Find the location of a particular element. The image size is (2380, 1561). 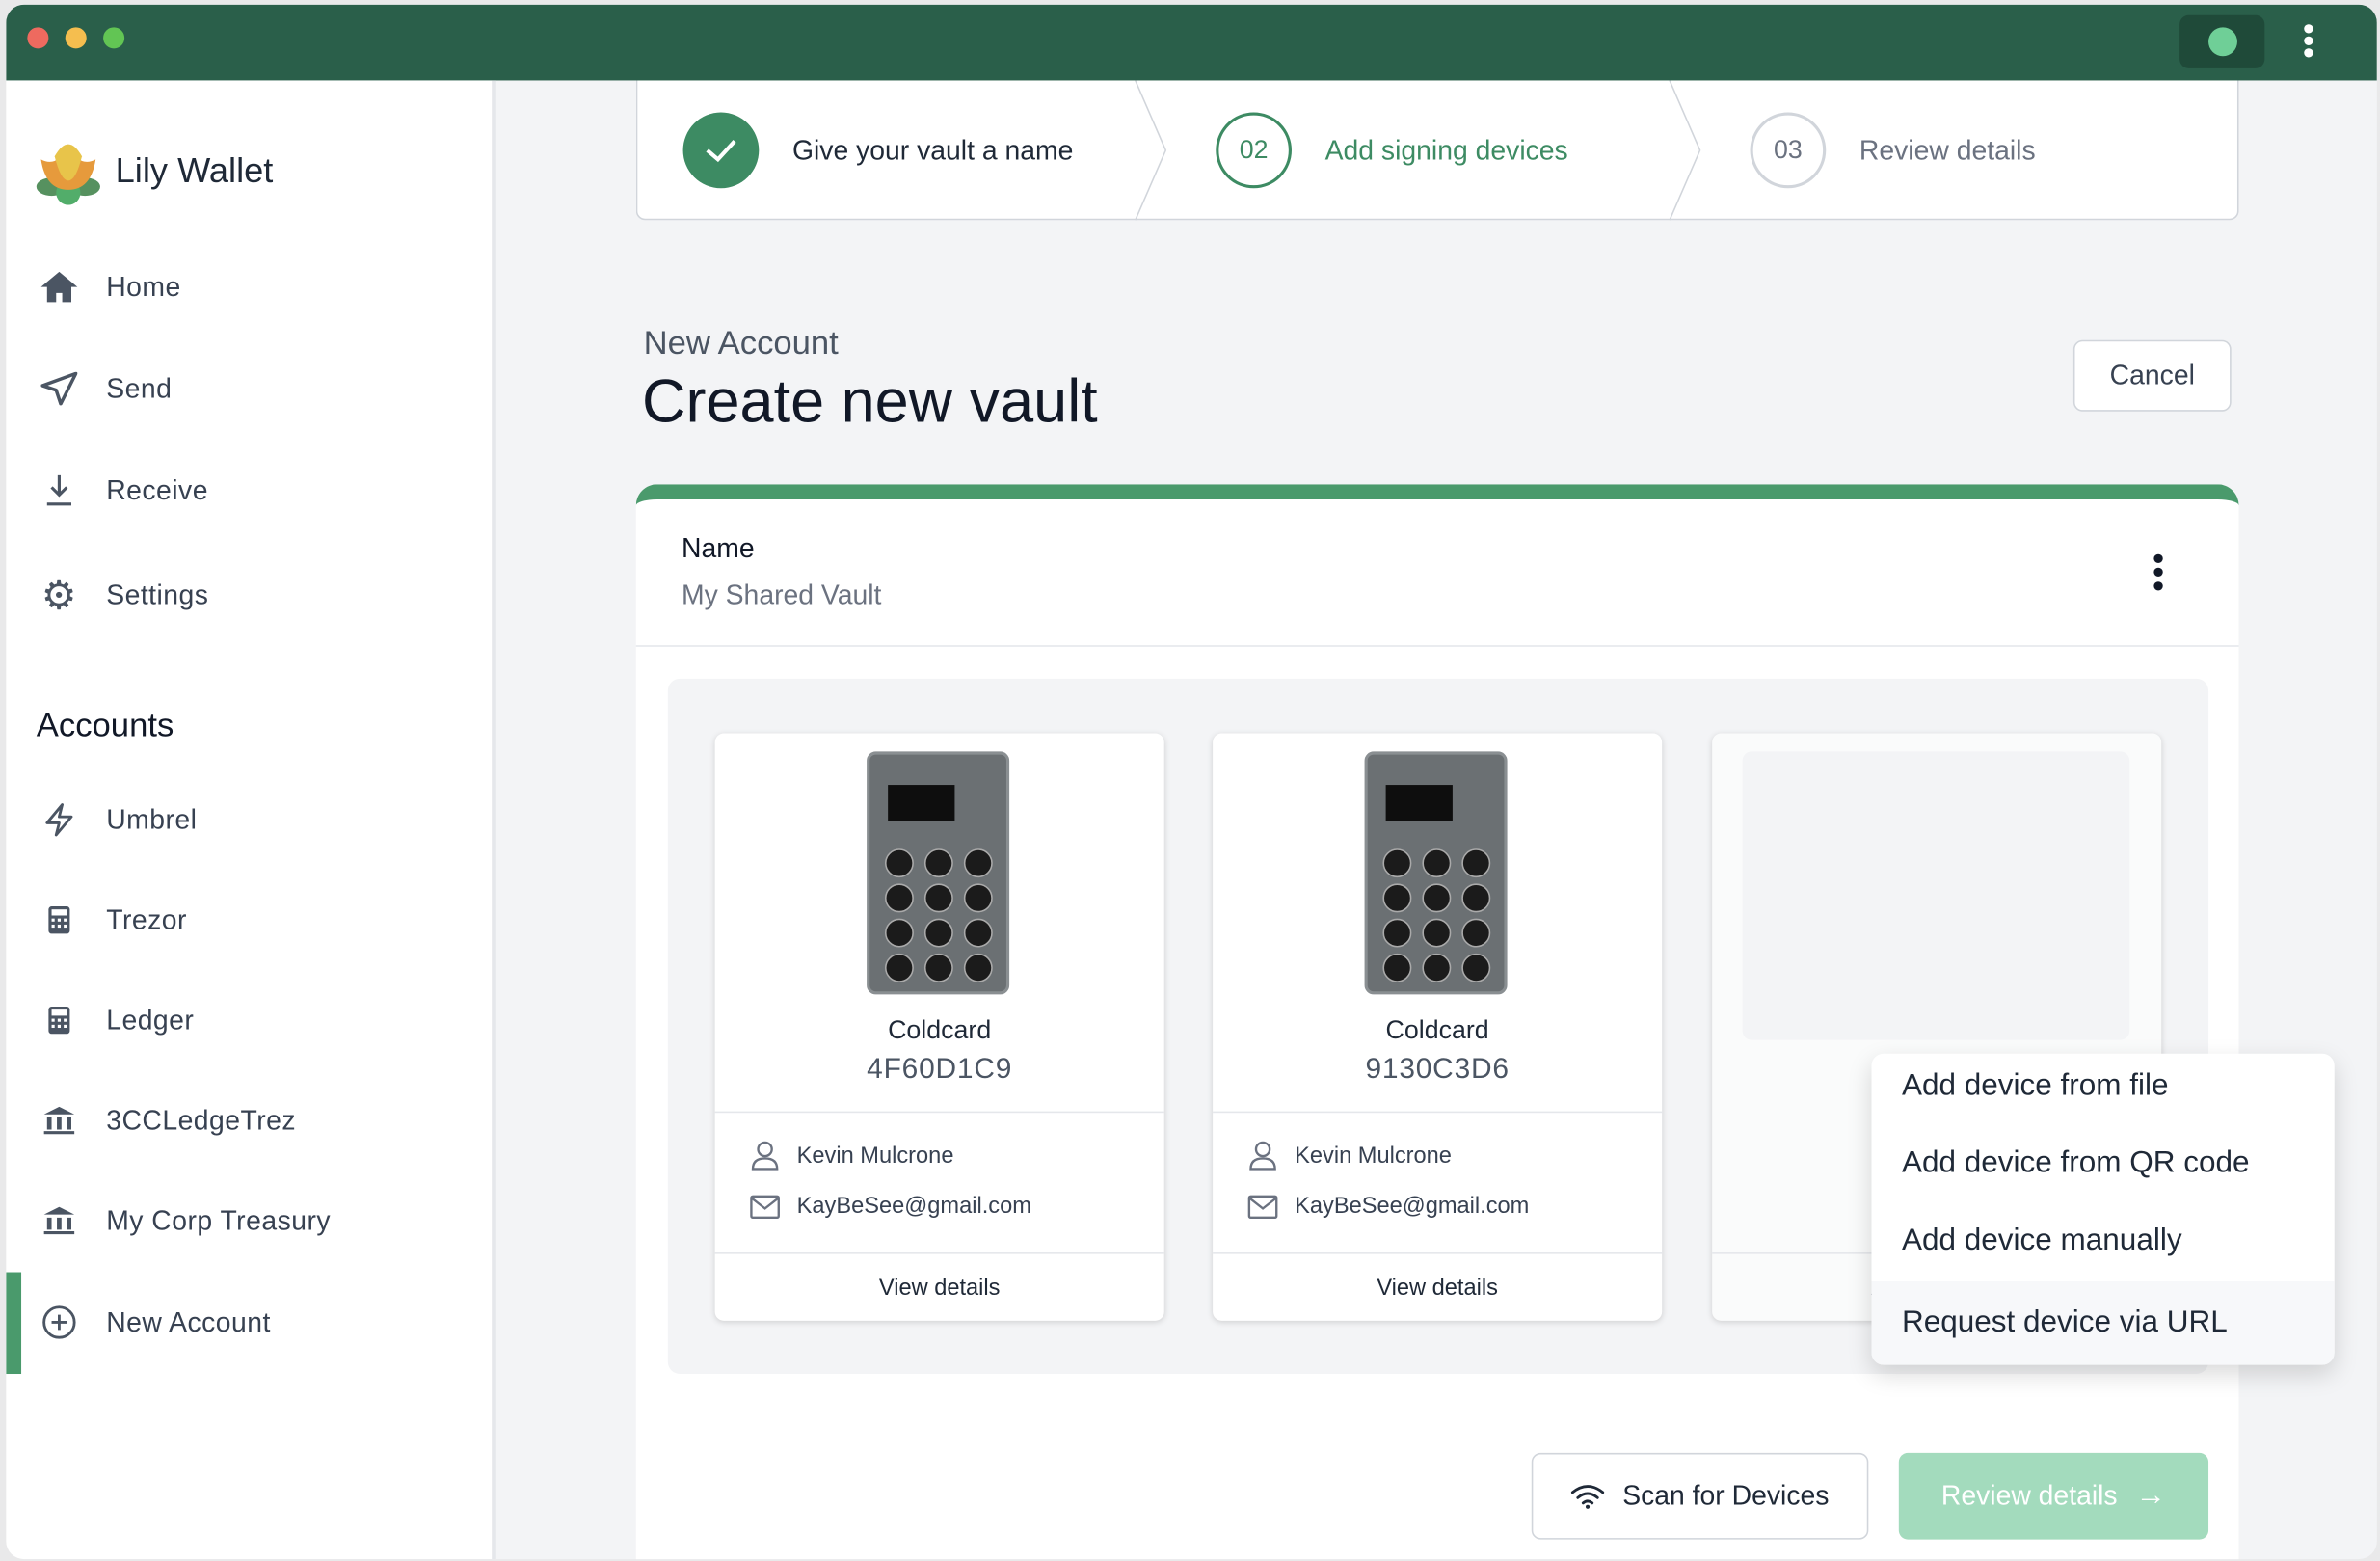

app-name: Lily Wallet is located at coordinates (195, 169).